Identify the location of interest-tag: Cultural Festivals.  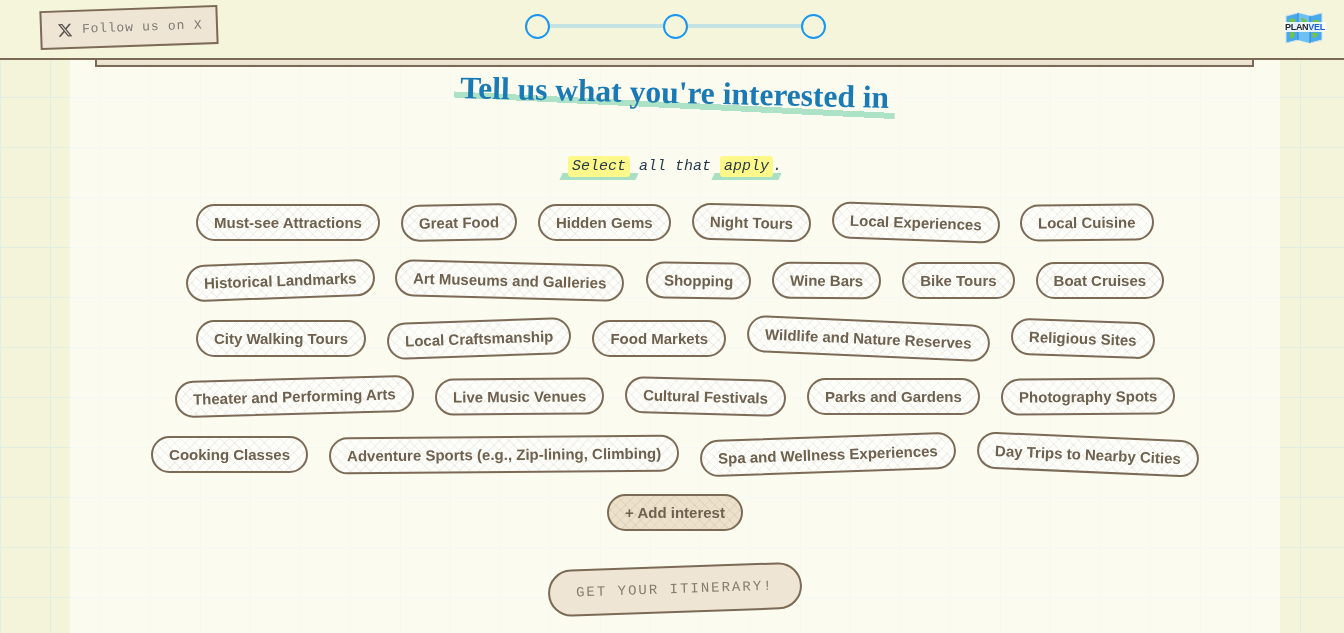
(705, 396).